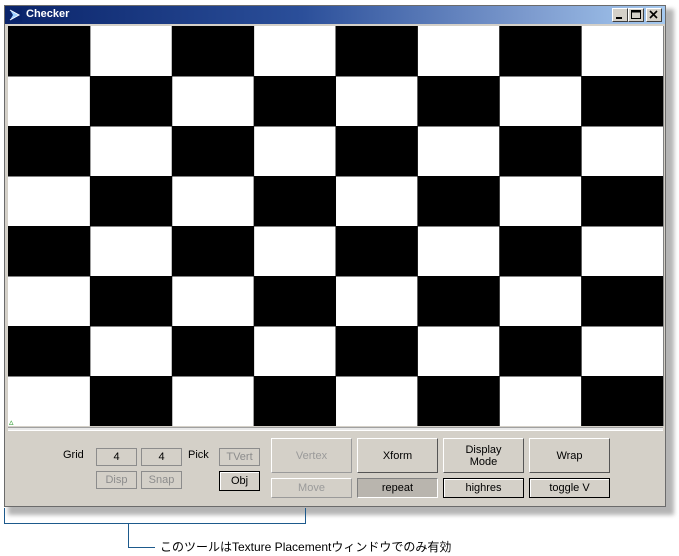 This screenshot has height=556, width=679. I want to click on leader-horizontal, so click(141, 547).